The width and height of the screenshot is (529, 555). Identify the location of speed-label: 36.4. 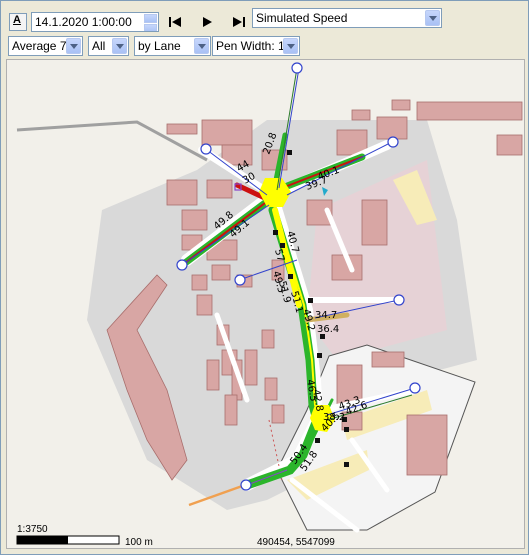
(328, 329).